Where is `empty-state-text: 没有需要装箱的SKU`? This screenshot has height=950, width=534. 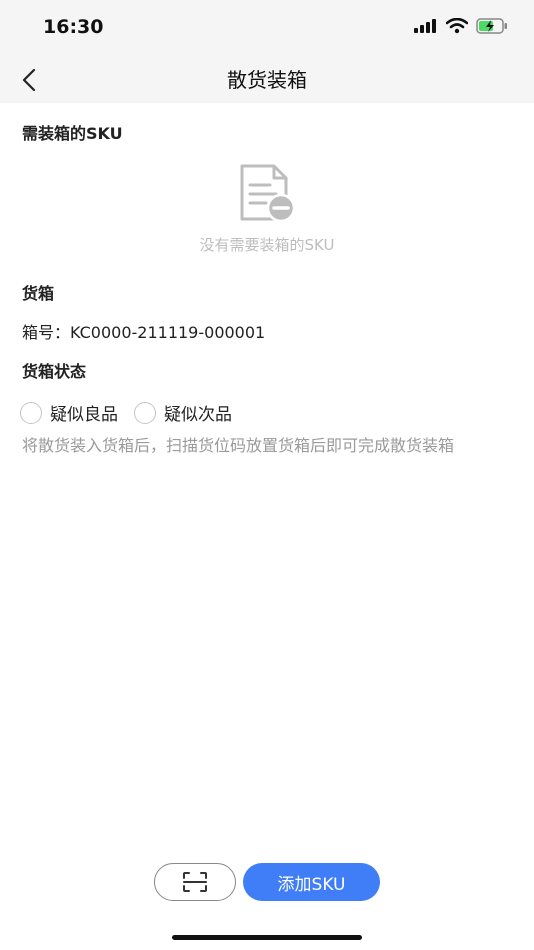
empty-state-text: 没有需要装箱的SKU is located at coordinates (267, 245).